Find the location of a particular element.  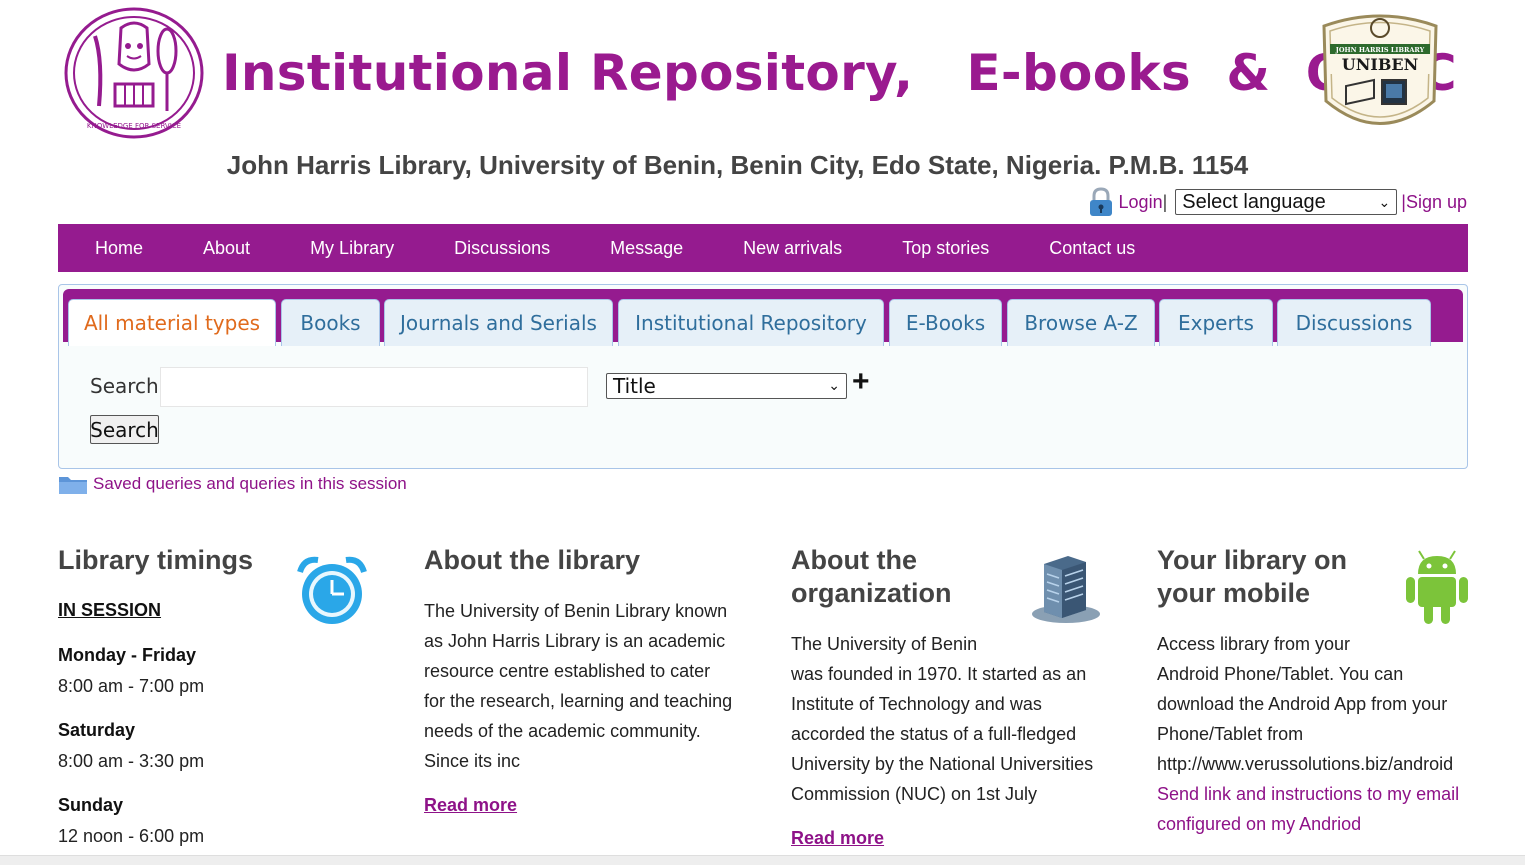

nav-contact-us: Contact us is located at coordinates (1092, 248).